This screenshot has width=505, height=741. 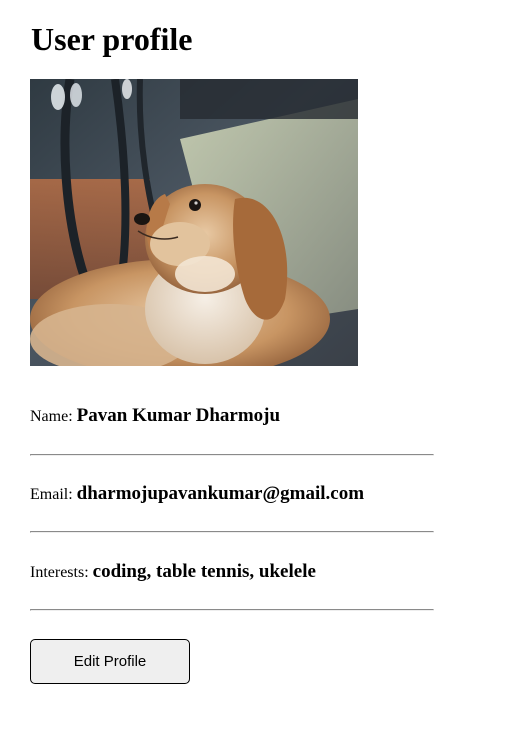 What do you see at coordinates (204, 571) in the screenshot?
I see `interests-value: coding, table tennis, ukelele` at bounding box center [204, 571].